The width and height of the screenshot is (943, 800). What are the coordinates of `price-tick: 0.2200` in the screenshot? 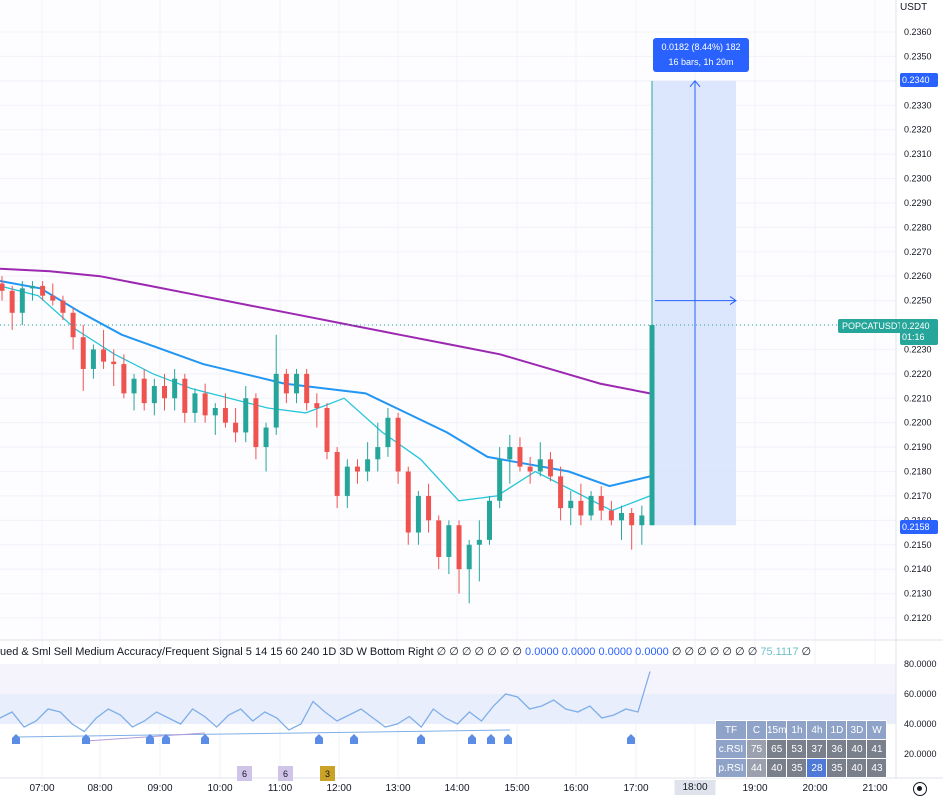 It's located at (918, 423).